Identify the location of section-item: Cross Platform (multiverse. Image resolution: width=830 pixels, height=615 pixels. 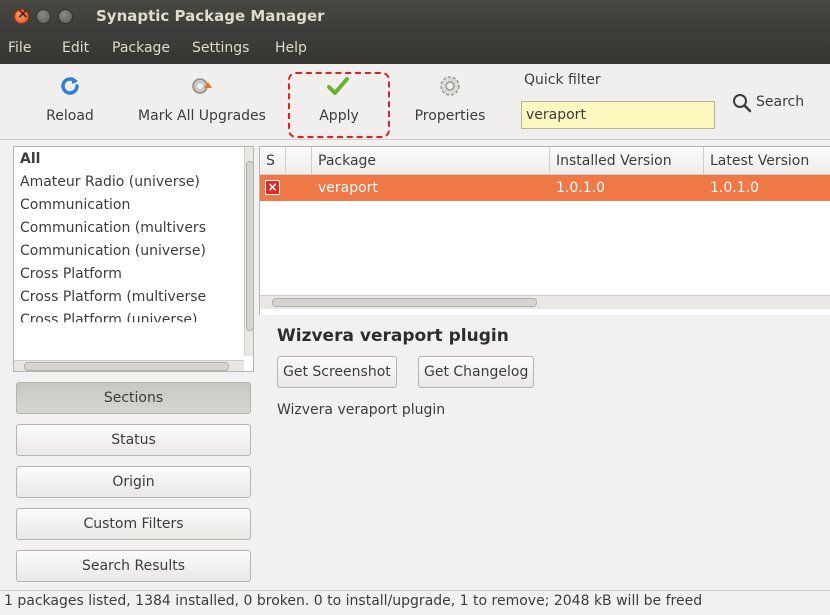
(113, 297).